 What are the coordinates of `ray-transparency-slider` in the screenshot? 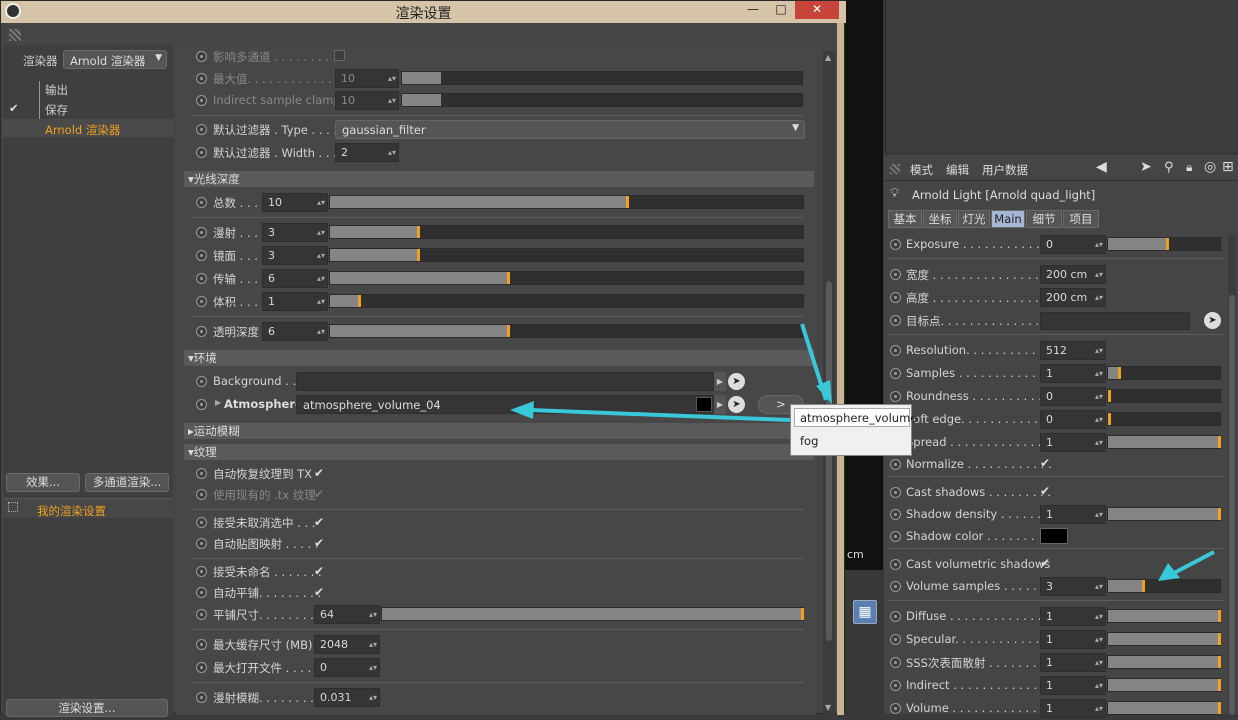 It's located at (566, 331).